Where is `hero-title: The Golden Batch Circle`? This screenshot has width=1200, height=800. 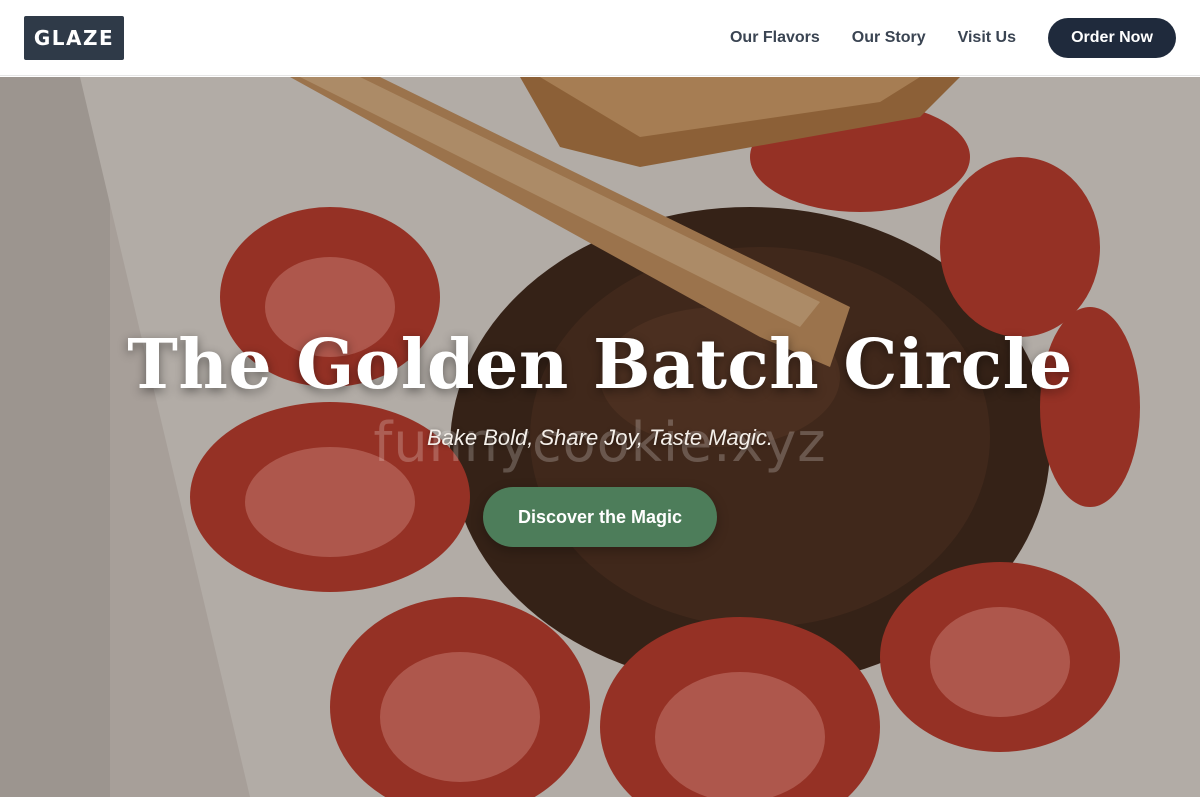 hero-title: The Golden Batch Circle is located at coordinates (600, 365).